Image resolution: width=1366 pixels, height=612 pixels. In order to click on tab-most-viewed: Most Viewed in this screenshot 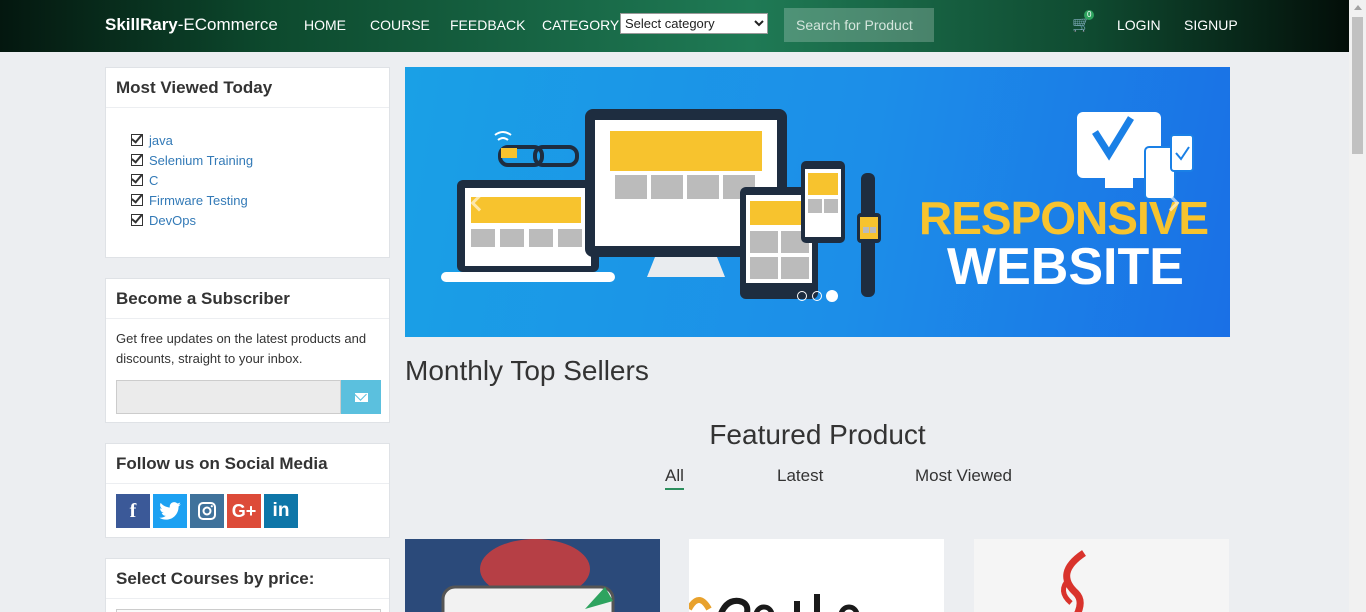, I will do `click(963, 476)`.